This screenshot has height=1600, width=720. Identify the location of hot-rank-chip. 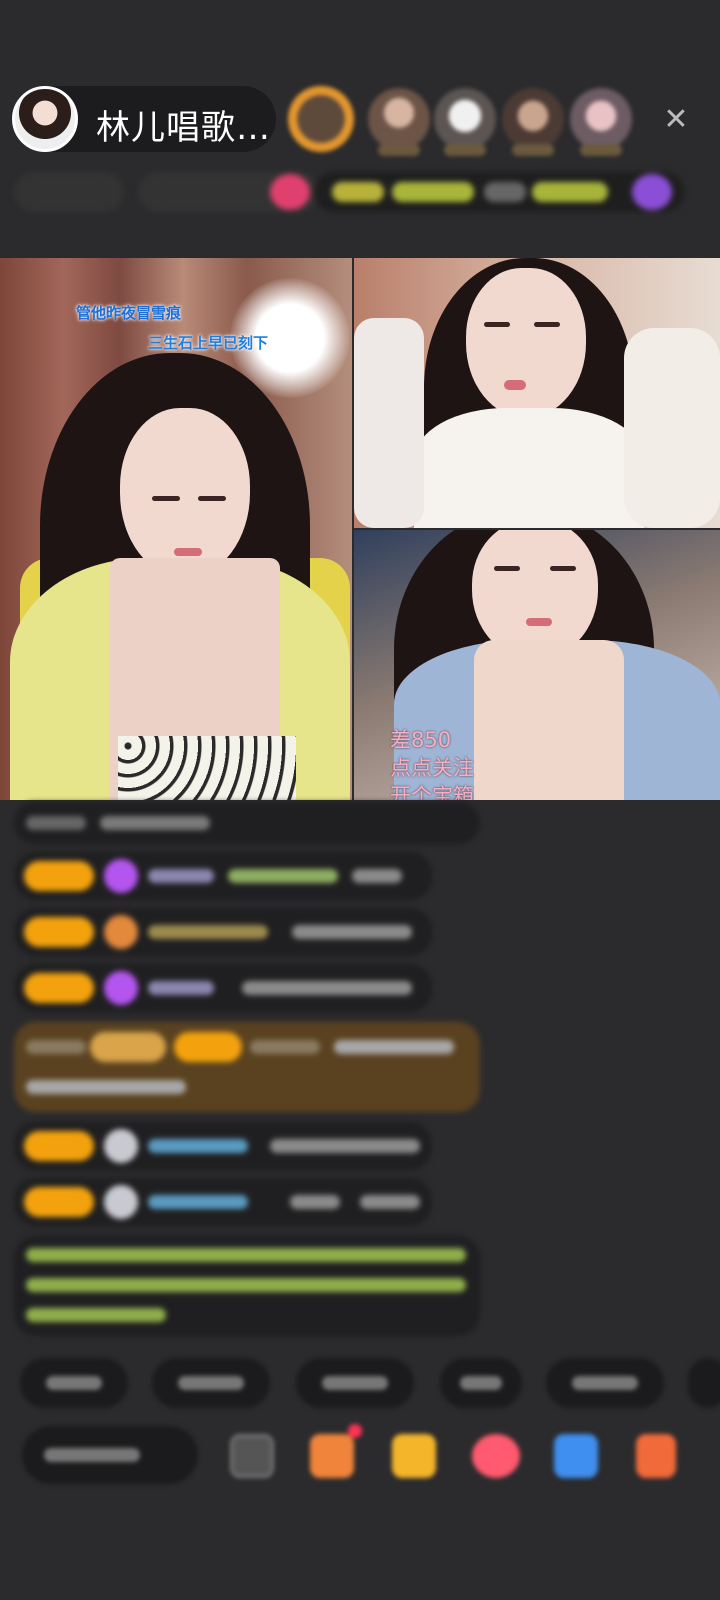
(69, 192).